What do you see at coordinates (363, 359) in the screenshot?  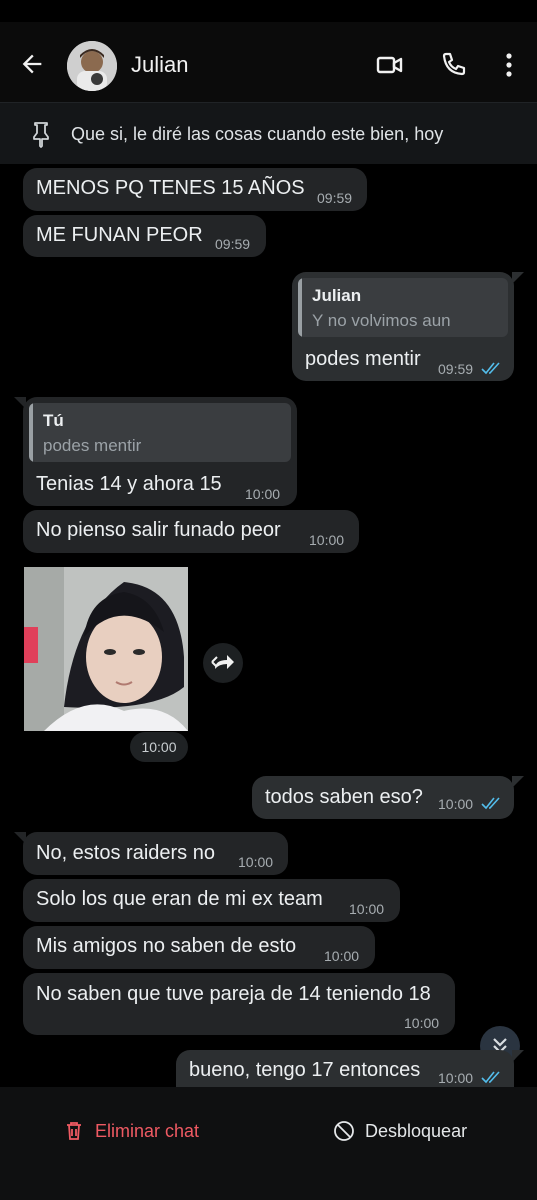 I see `message-text: podes mentir` at bounding box center [363, 359].